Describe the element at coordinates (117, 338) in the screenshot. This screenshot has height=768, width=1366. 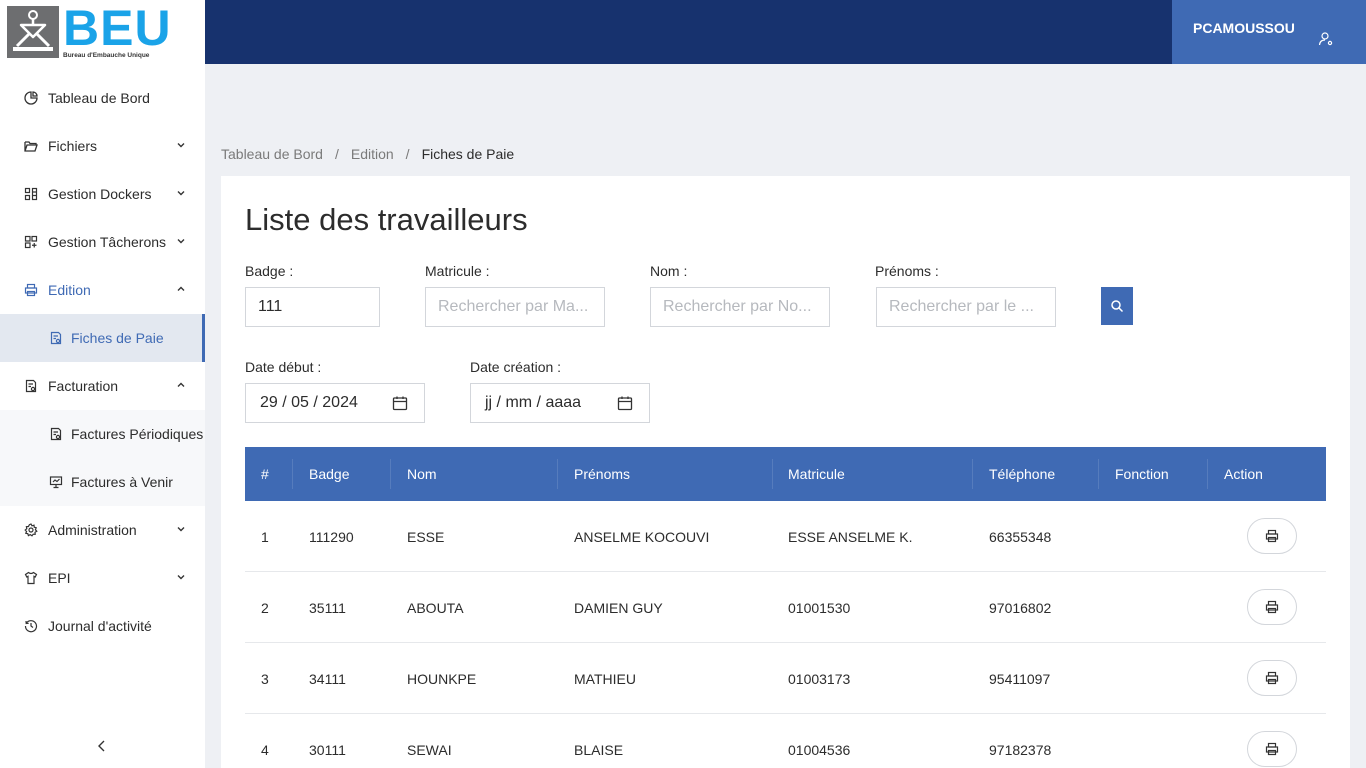
I see `sidebar-item-label: Fiches de Paie` at that location.